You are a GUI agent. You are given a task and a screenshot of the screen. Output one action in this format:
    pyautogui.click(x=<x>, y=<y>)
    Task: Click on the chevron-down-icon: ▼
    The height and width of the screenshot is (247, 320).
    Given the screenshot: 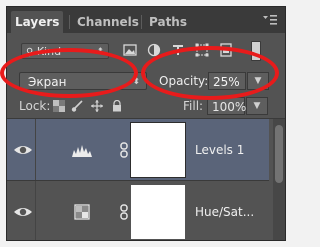 What is the action you would take?
    pyautogui.click(x=257, y=106)
    